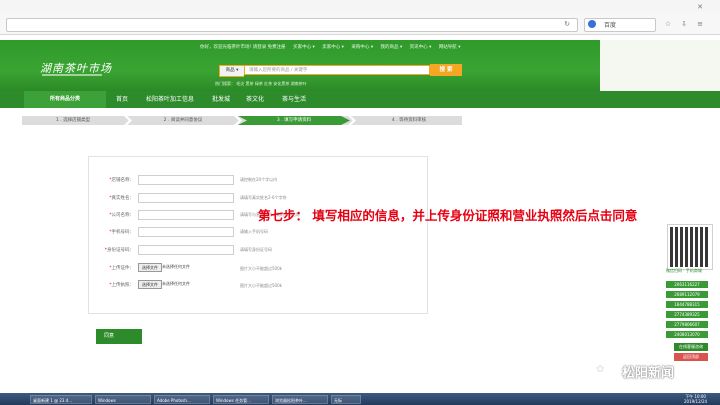  I want to click on upload-id-filename: 未选择任何文件, so click(176, 266).